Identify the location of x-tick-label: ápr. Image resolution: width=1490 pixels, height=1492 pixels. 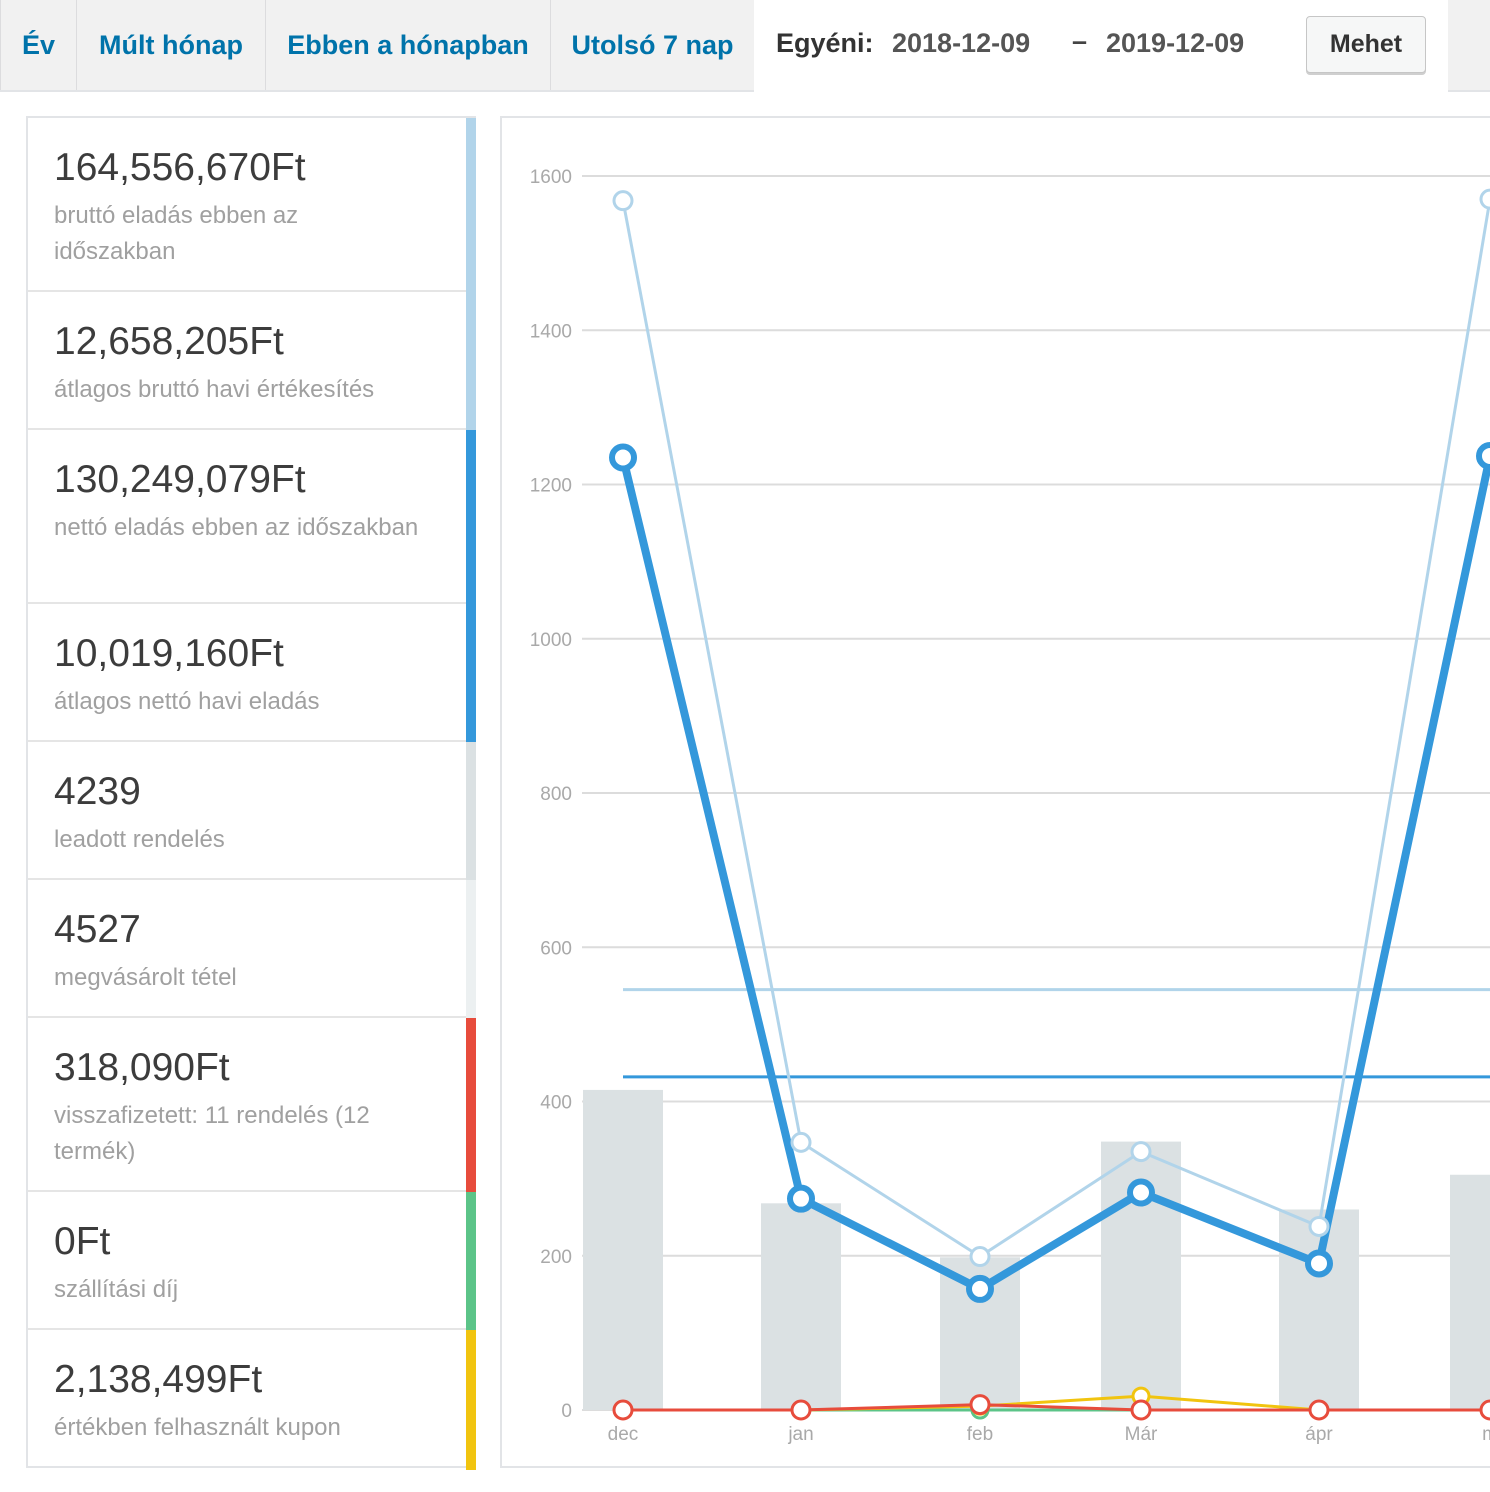
(1319, 1434).